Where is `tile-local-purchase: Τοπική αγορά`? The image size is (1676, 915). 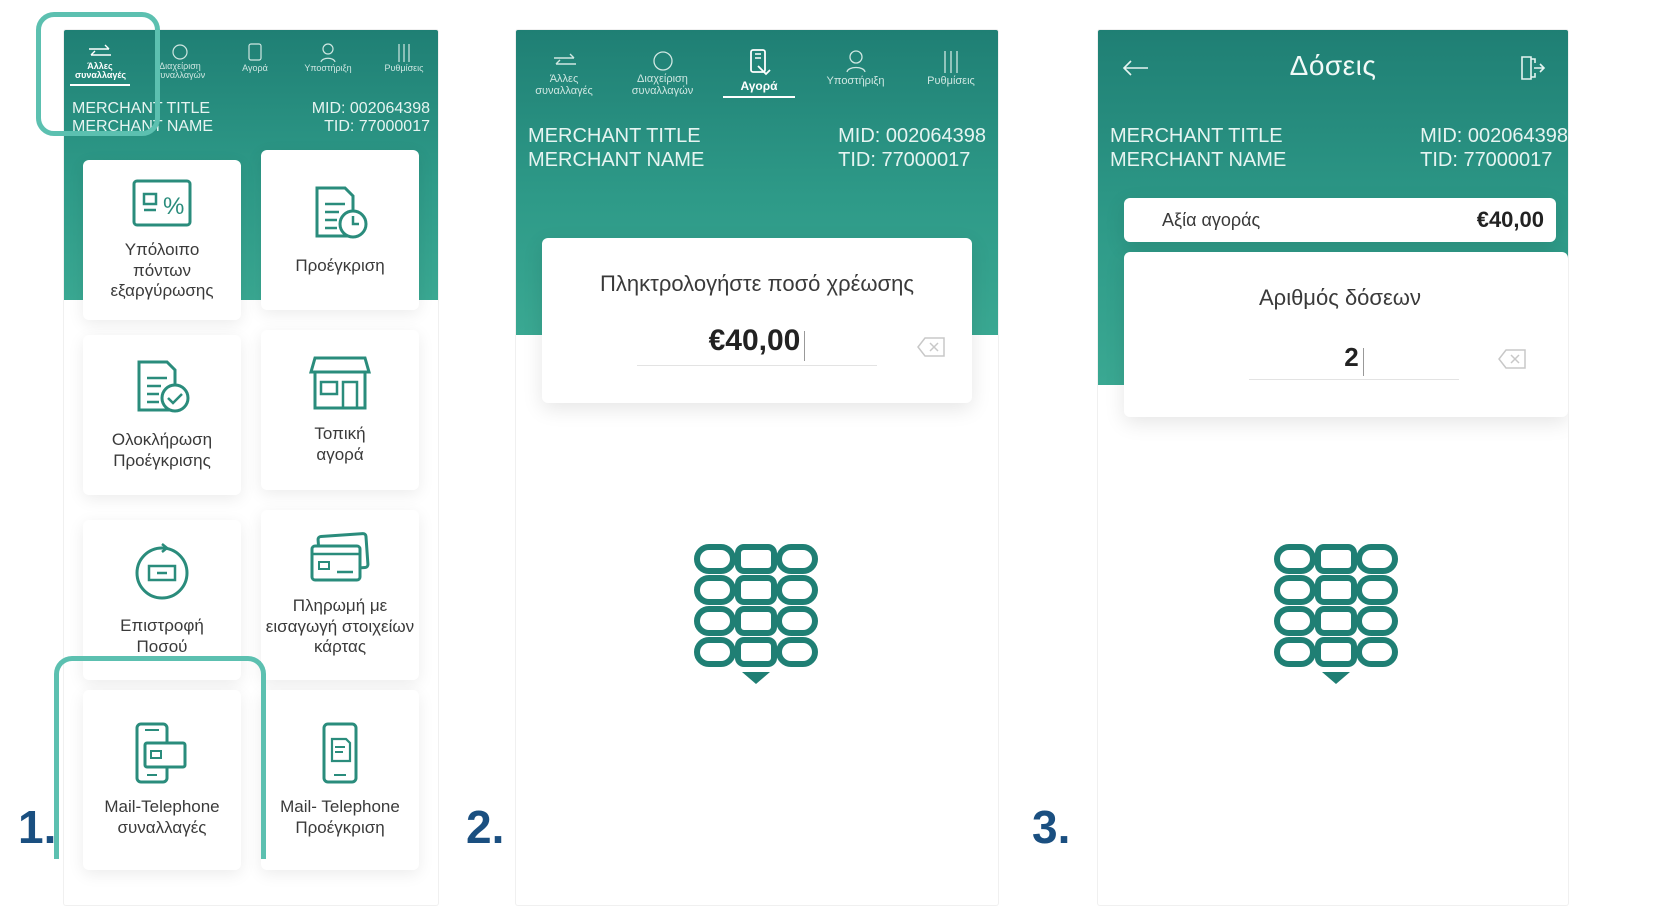
tile-local-purchase: Τοπική αγορά is located at coordinates (340, 410).